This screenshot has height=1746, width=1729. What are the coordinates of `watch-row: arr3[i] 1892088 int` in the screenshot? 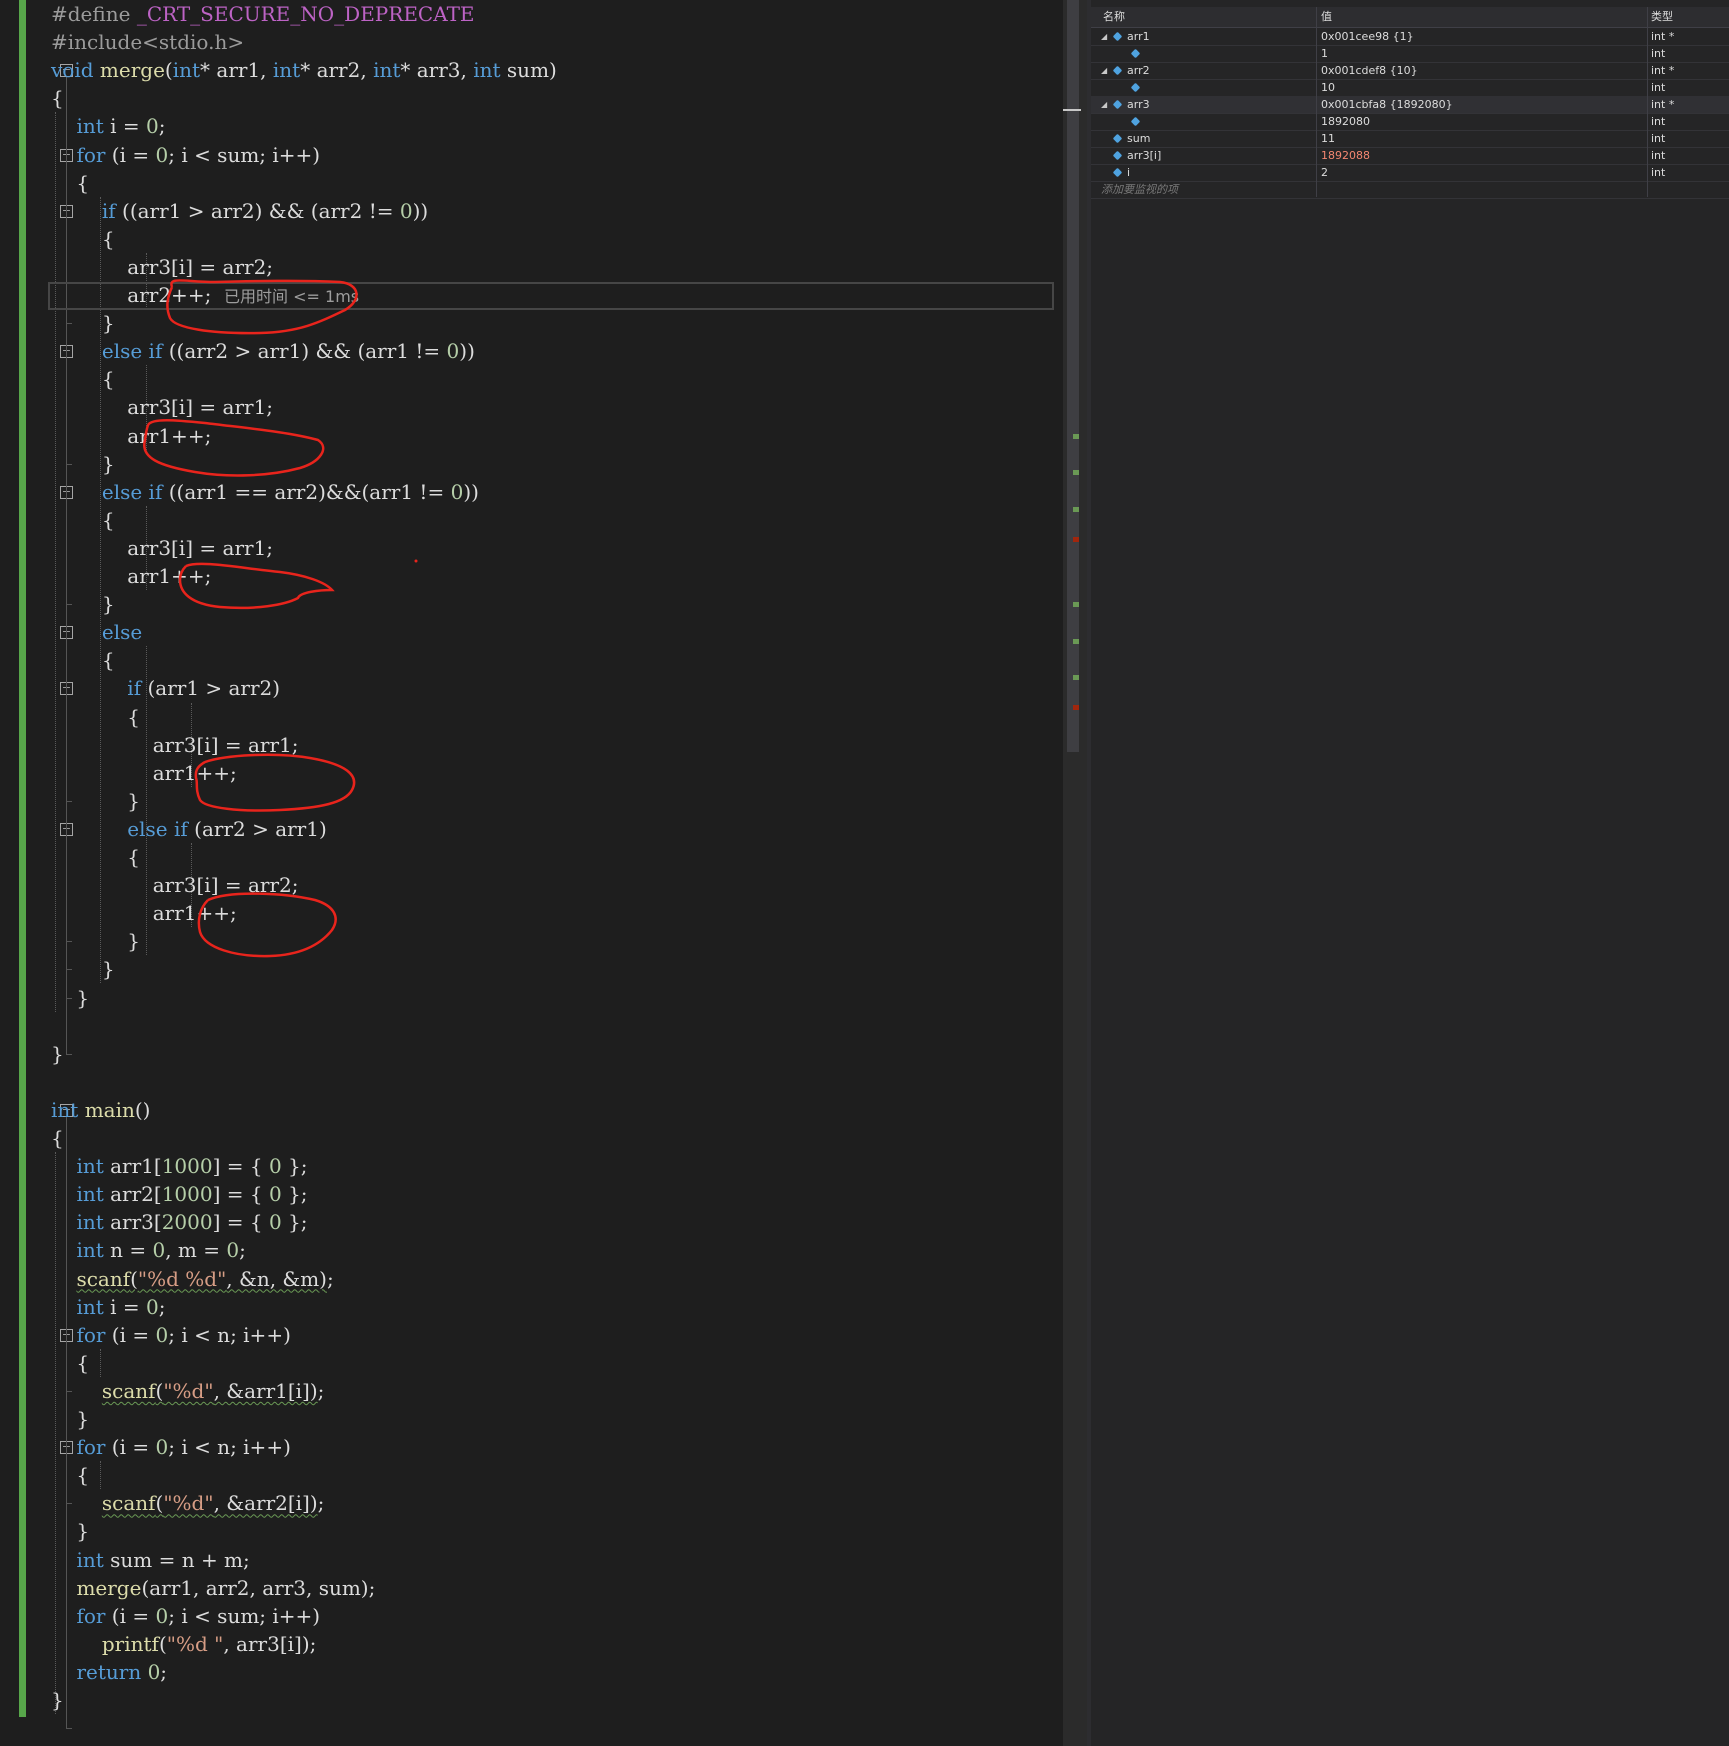 It's located at (1410, 156).